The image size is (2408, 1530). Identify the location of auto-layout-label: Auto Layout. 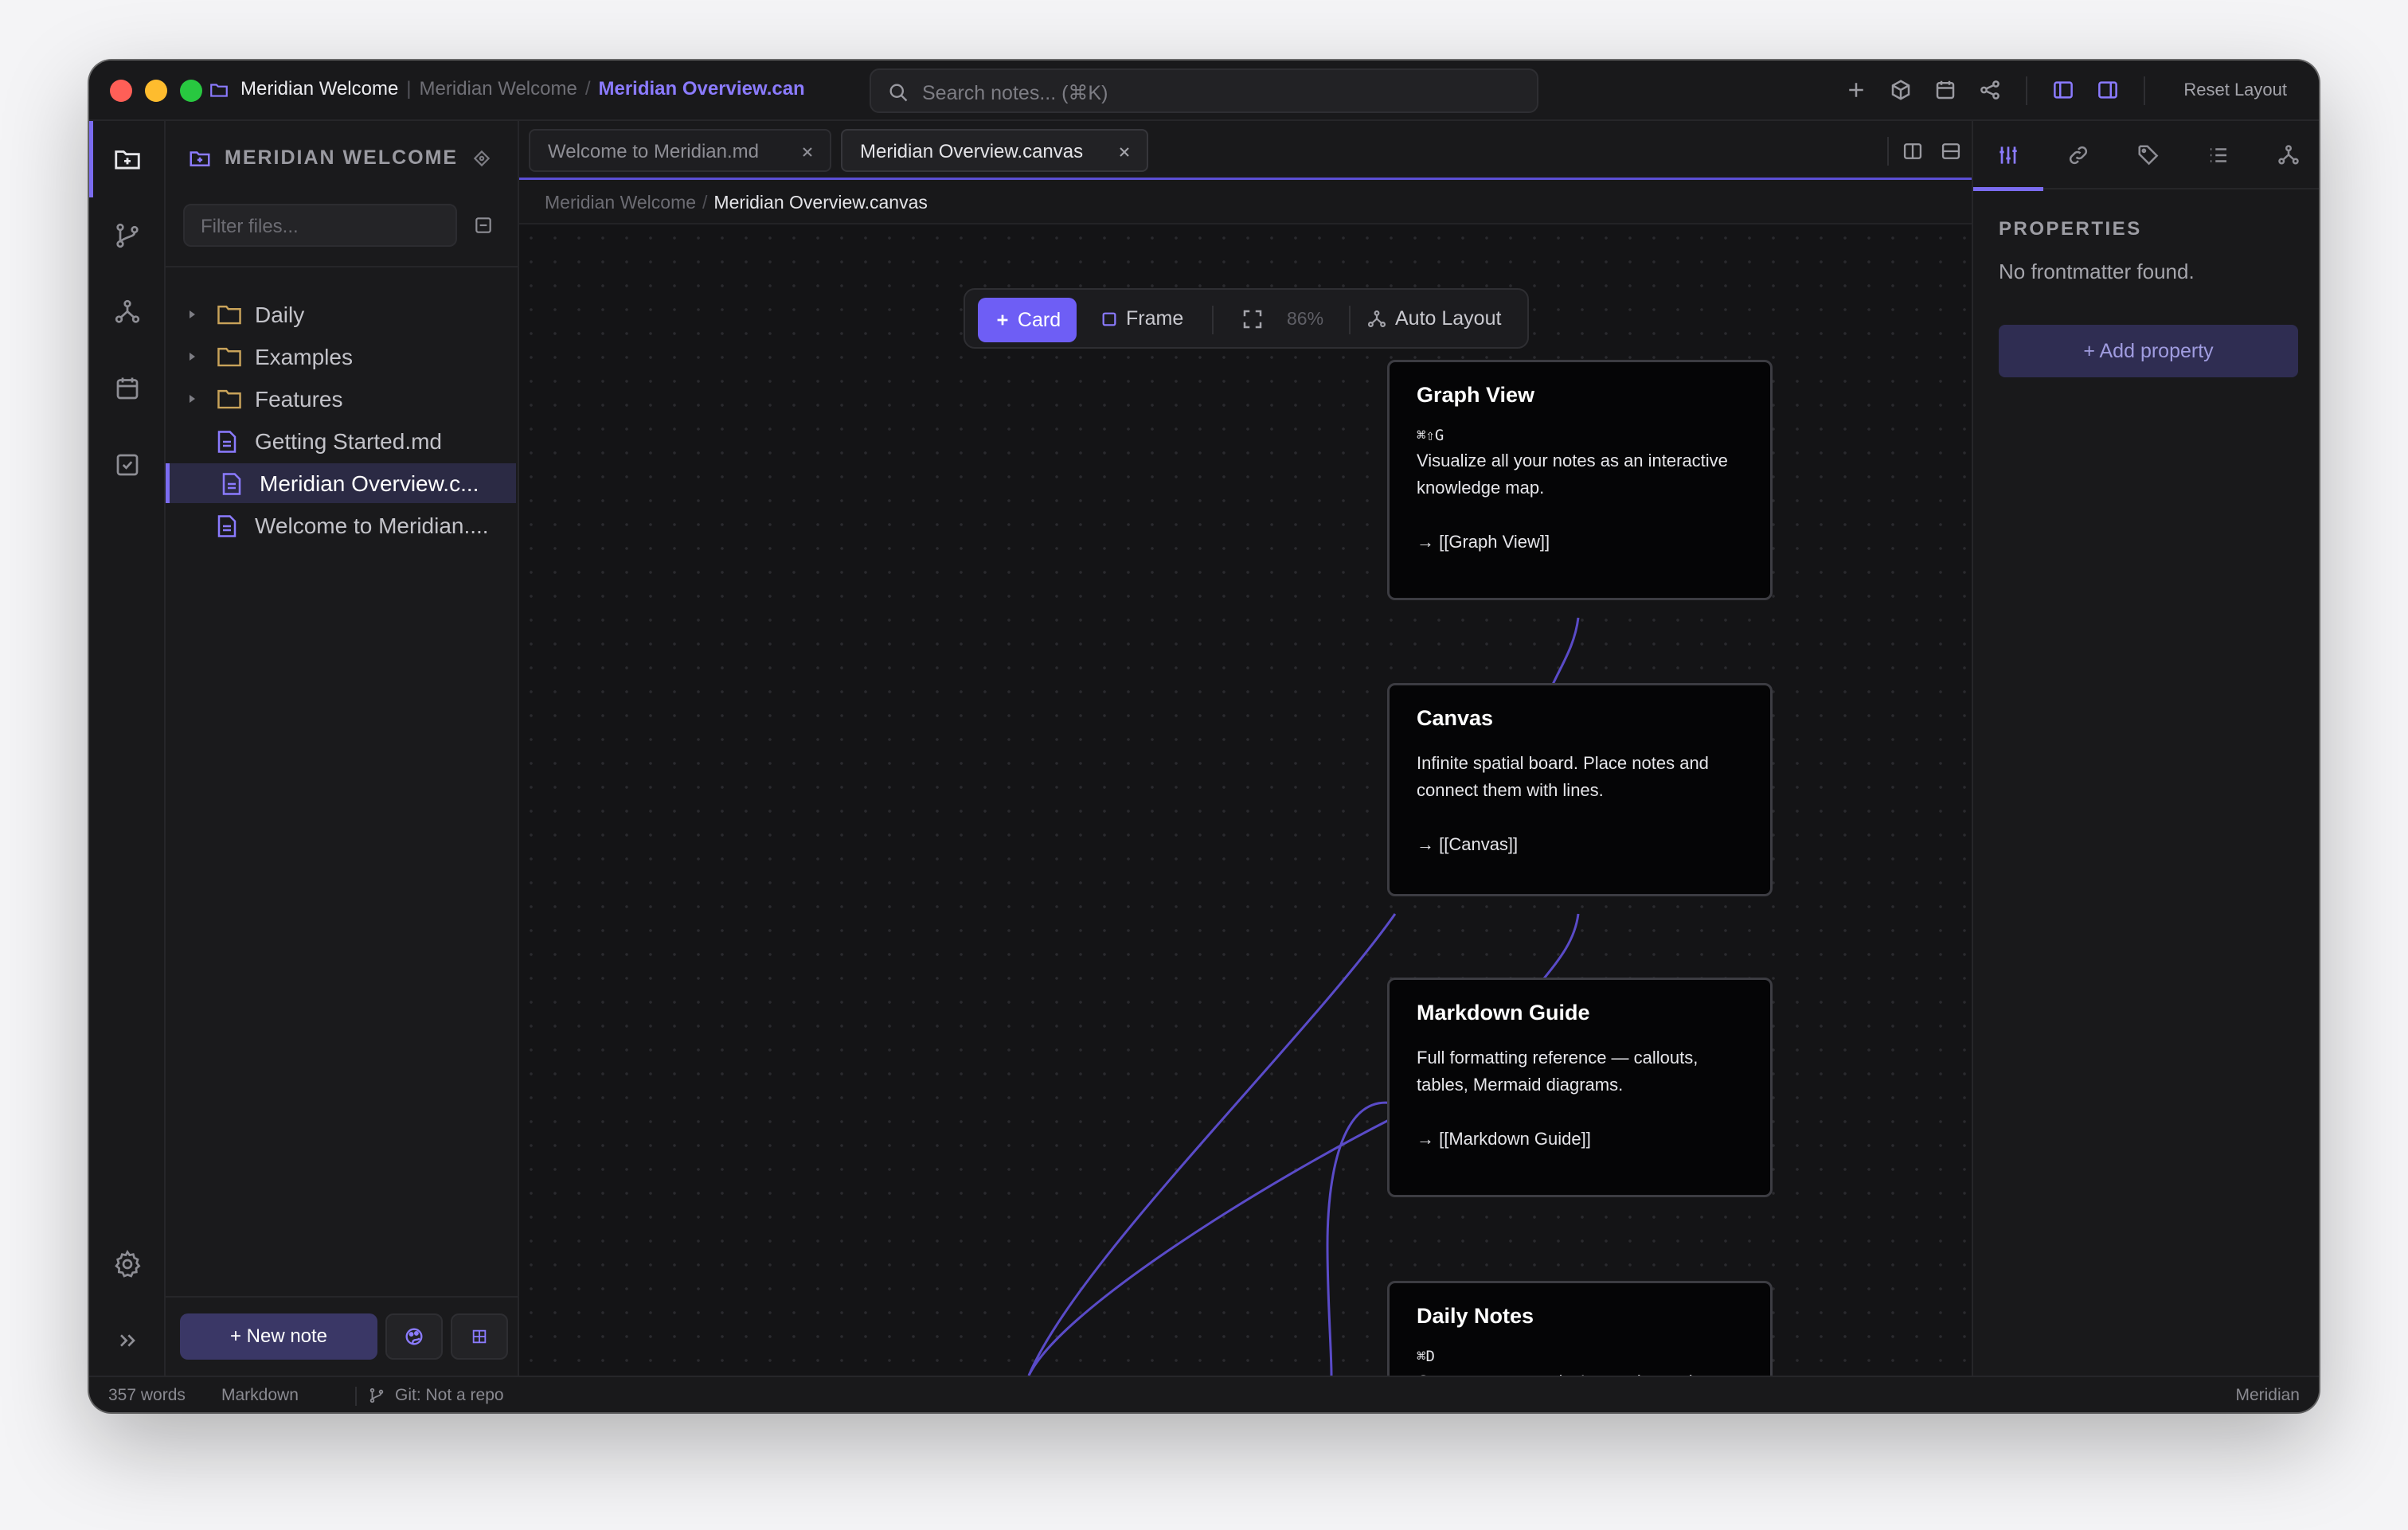
(1448, 318).